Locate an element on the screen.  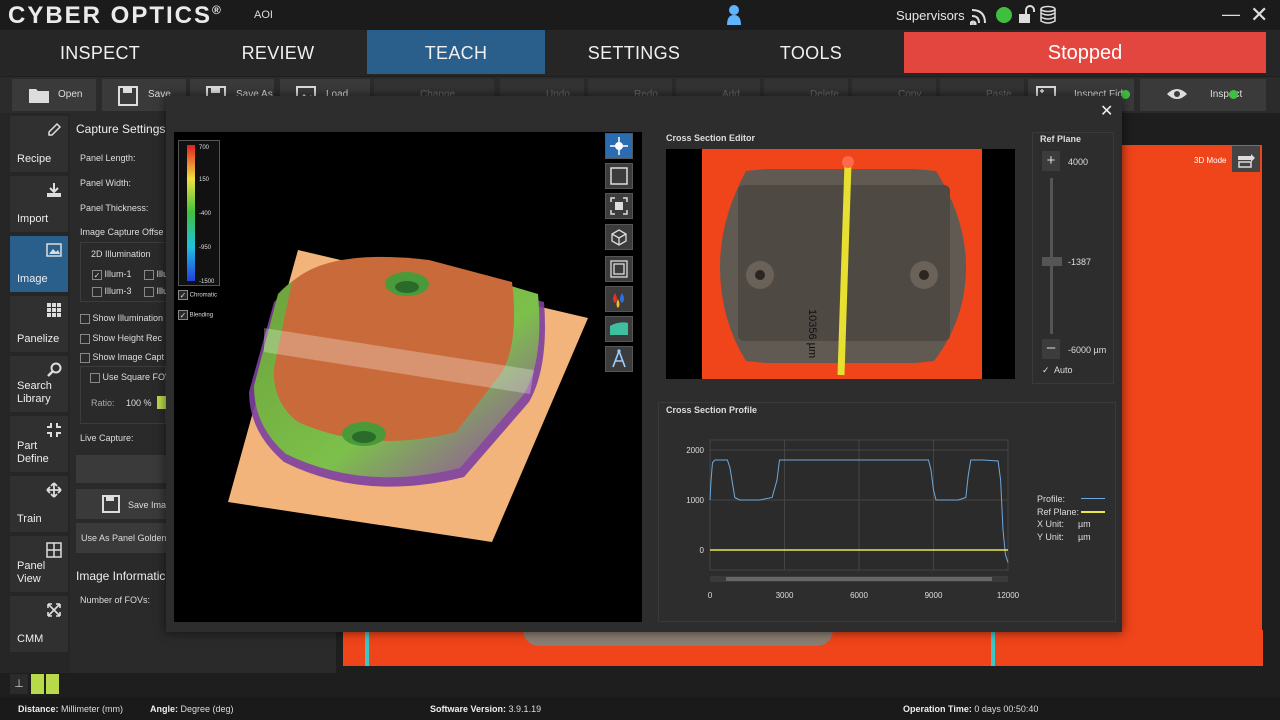
sidebar-item-import: Import is located at coordinates (39, 204).